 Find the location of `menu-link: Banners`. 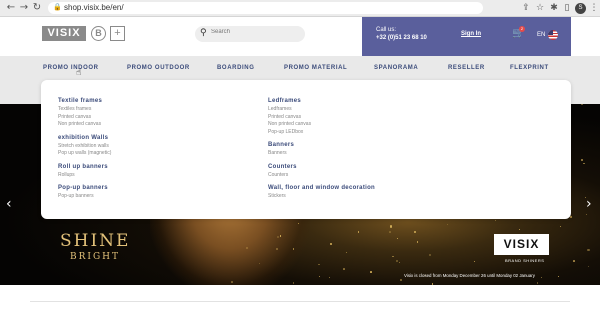

menu-link: Banners is located at coordinates (368, 154).